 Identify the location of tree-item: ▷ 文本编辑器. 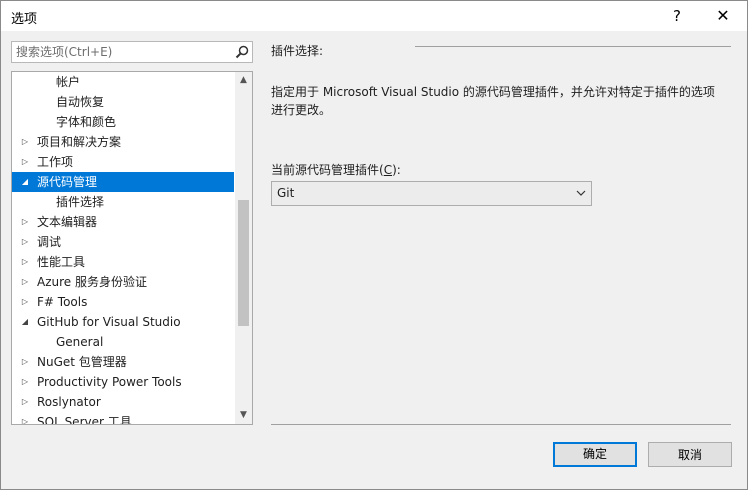
(123, 222).